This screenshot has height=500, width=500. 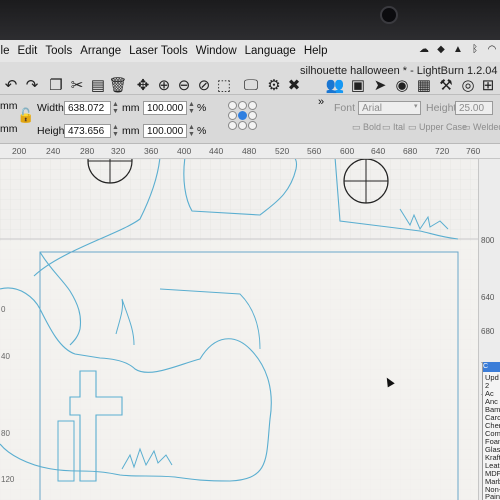 I want to click on height-stepper: ▲ ▼, so click(x=115, y=131).